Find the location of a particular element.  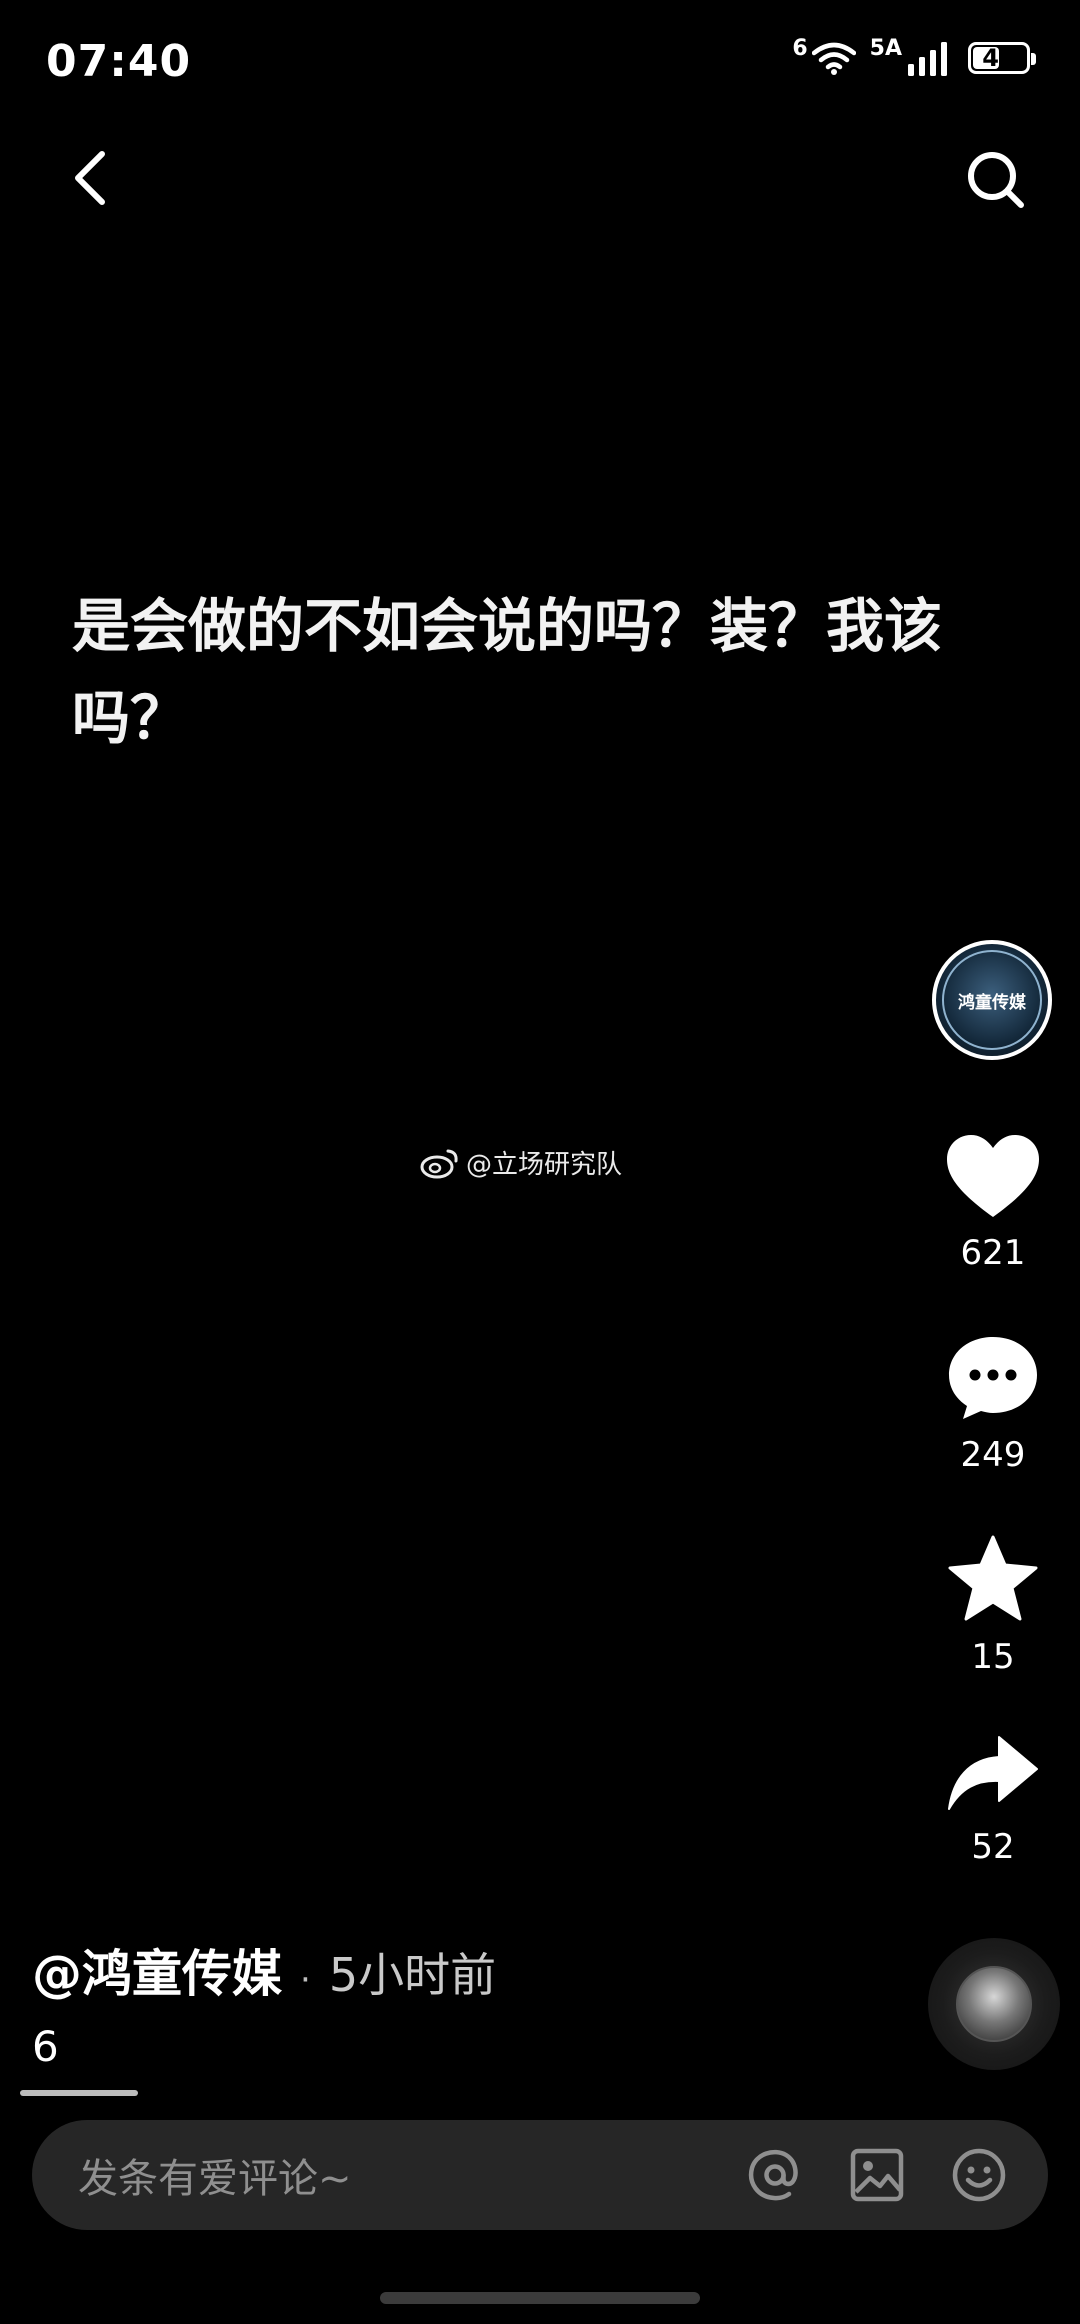

battery-indicator: 41 is located at coordinates (1002, 58).